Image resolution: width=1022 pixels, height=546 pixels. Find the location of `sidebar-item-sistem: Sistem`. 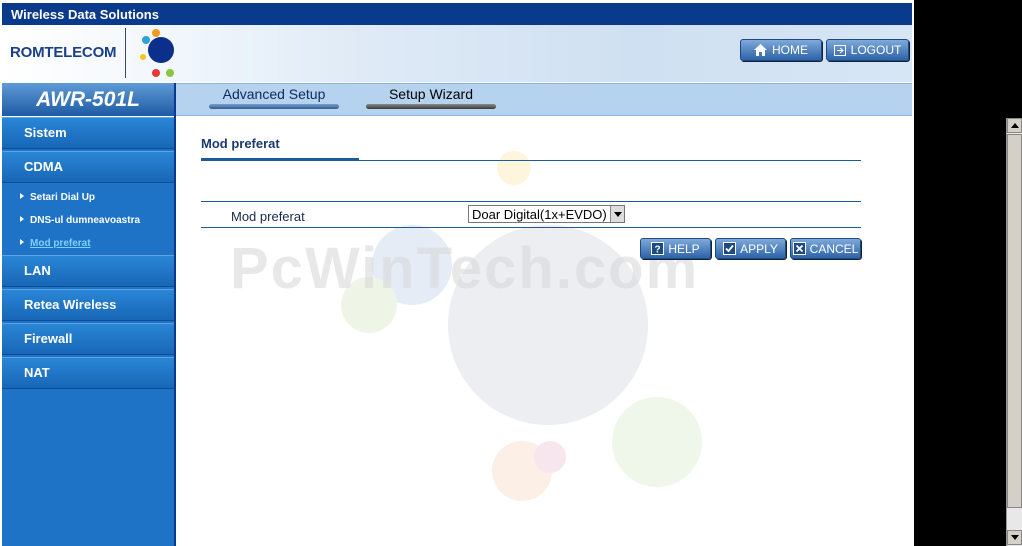

sidebar-item-sistem: Sistem is located at coordinates (88, 133).